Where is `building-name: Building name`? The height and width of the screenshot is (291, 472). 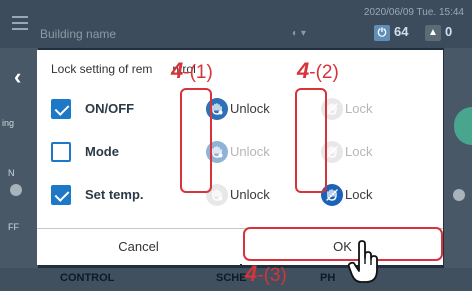 building-name: Building name is located at coordinates (78, 34).